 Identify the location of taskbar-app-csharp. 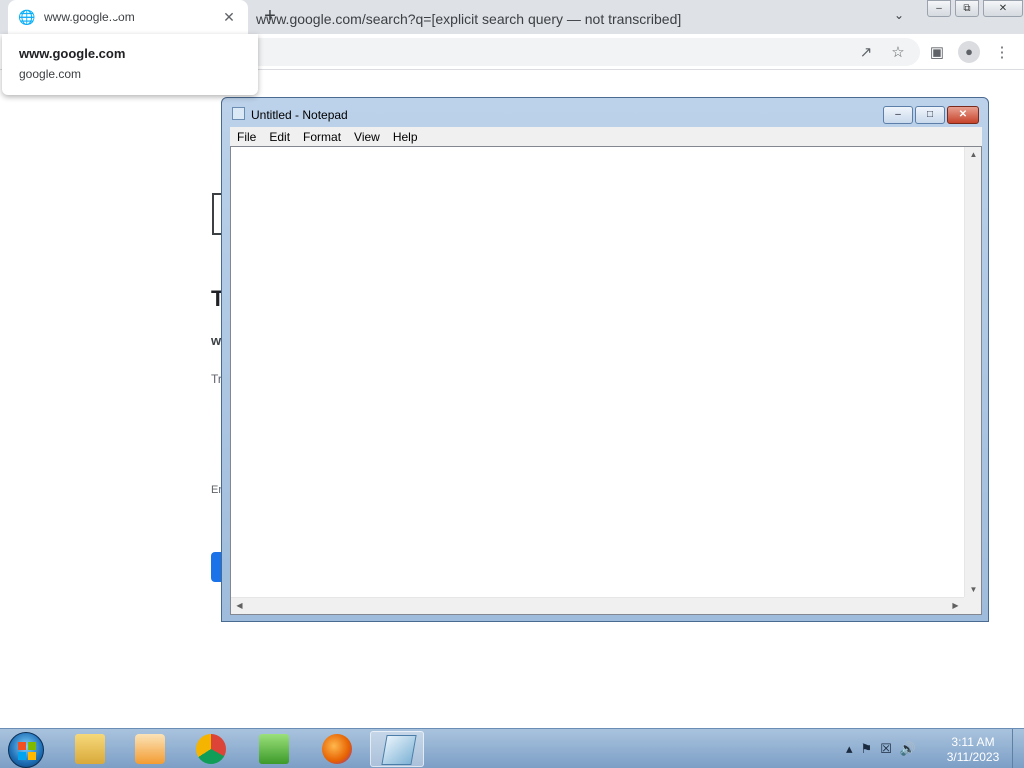
(273, 749).